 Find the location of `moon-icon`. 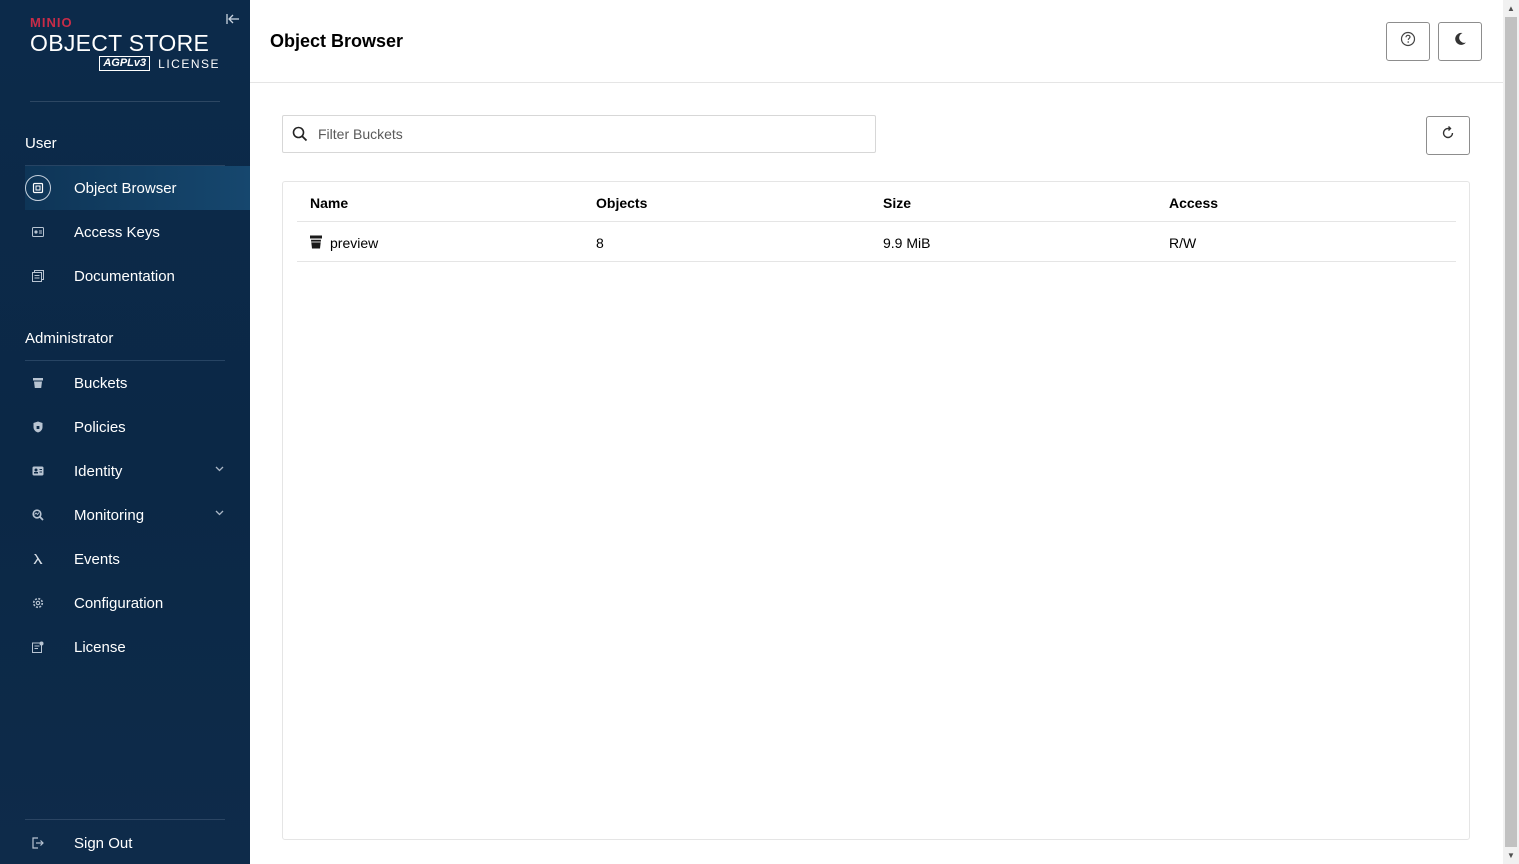

moon-icon is located at coordinates (1460, 41).